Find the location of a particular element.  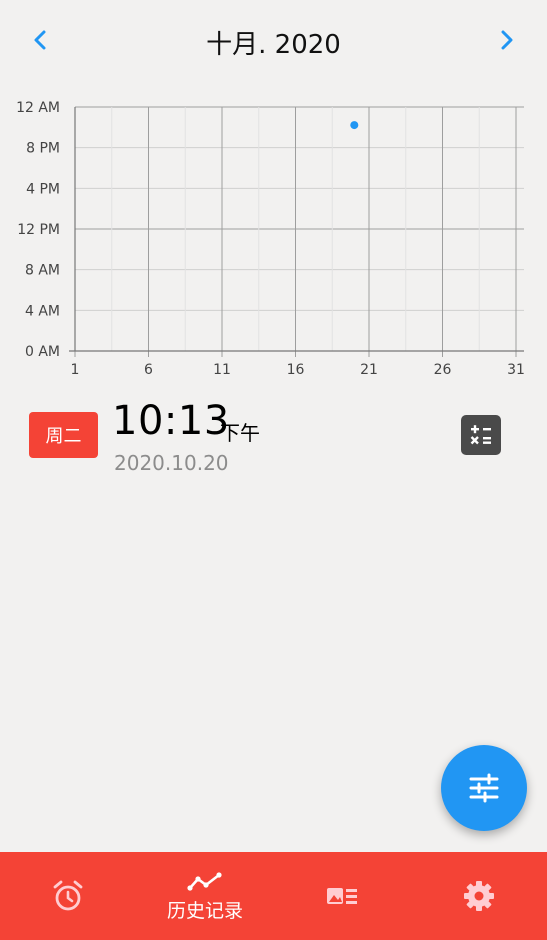

chart-x-tick-label: 16 is located at coordinates (296, 370).